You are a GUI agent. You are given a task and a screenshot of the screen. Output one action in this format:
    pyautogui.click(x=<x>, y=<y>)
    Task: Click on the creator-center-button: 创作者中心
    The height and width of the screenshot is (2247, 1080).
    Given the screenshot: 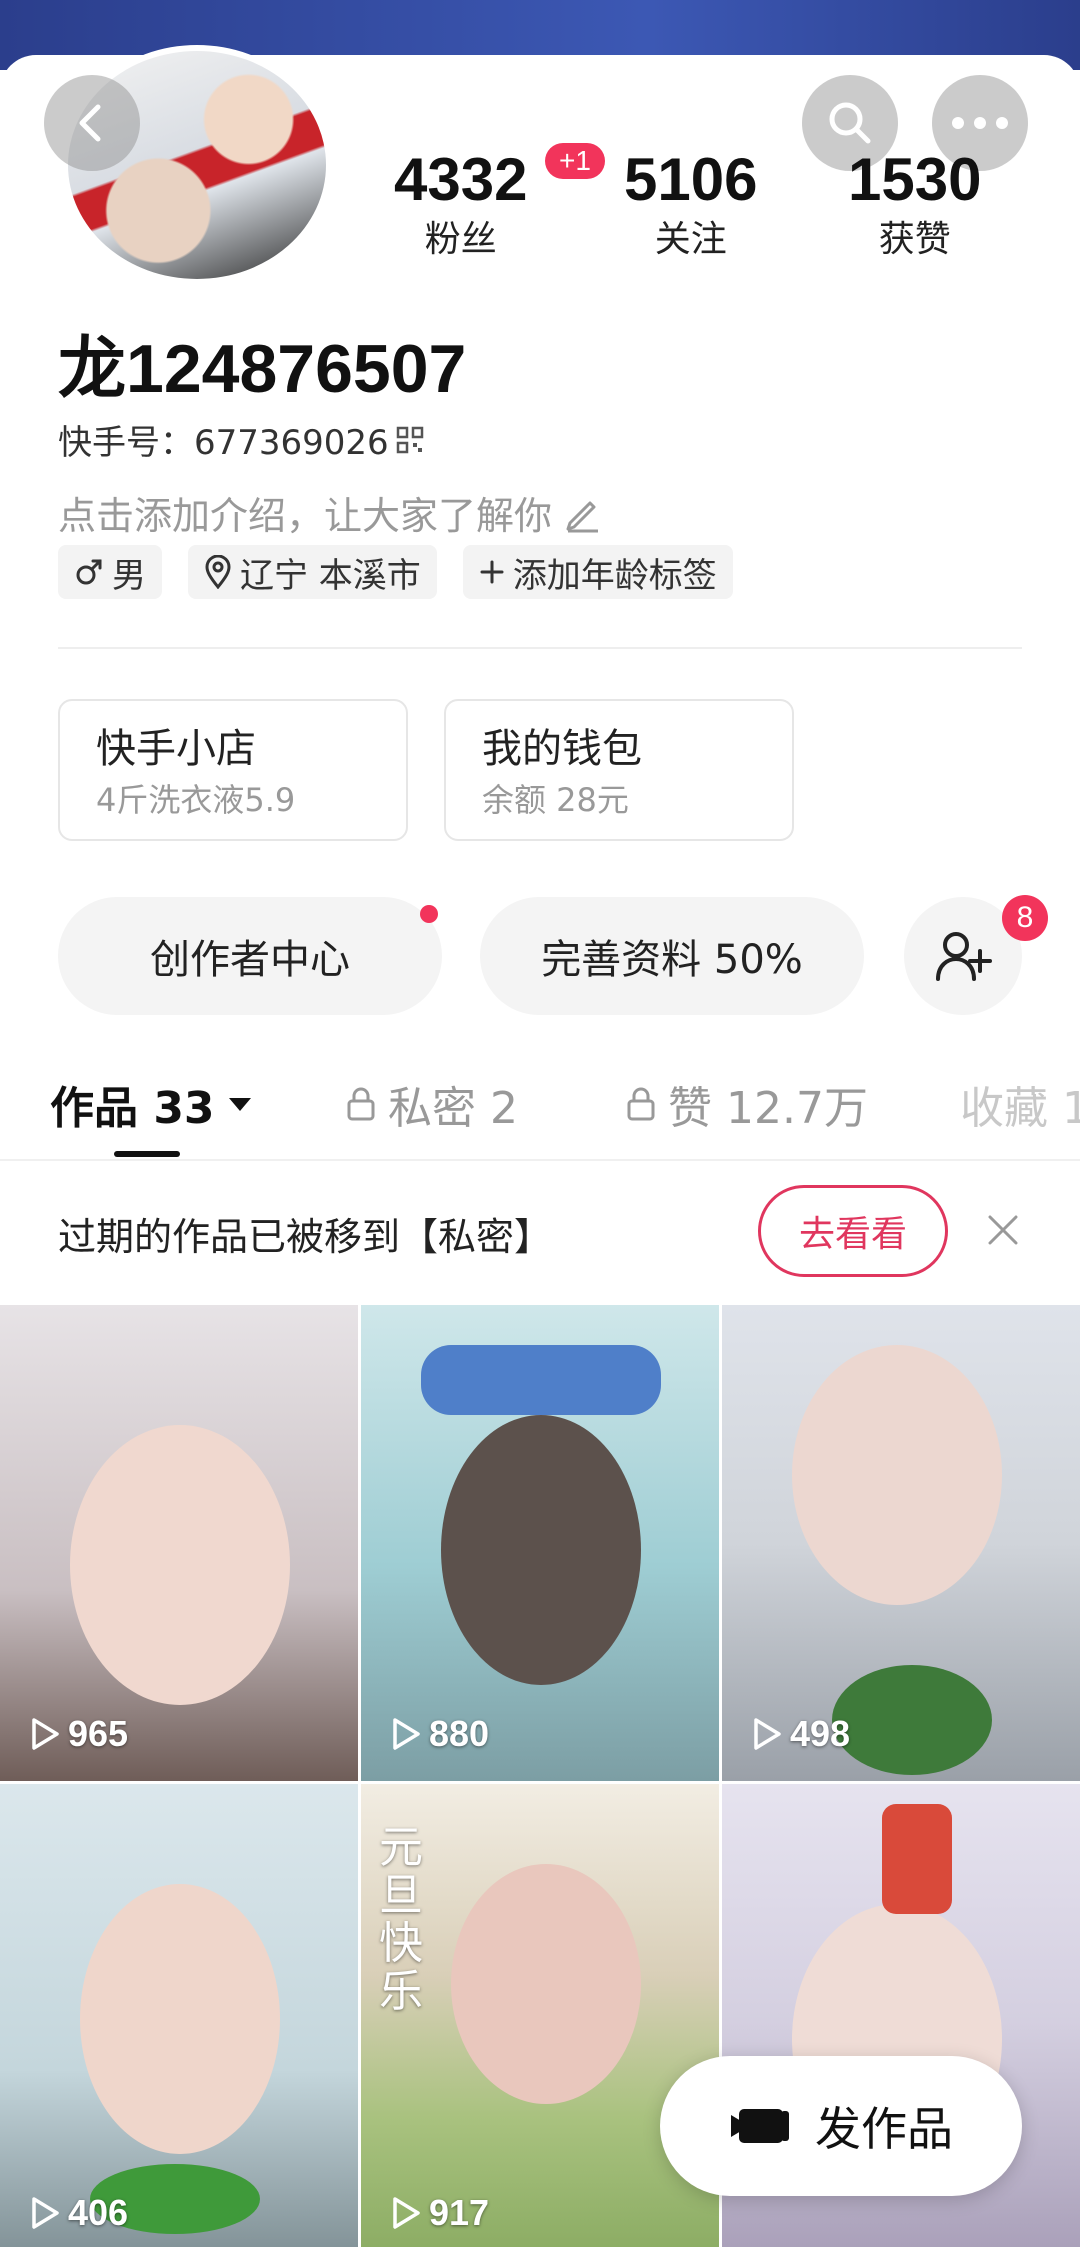 What is the action you would take?
    pyautogui.click(x=250, y=956)
    